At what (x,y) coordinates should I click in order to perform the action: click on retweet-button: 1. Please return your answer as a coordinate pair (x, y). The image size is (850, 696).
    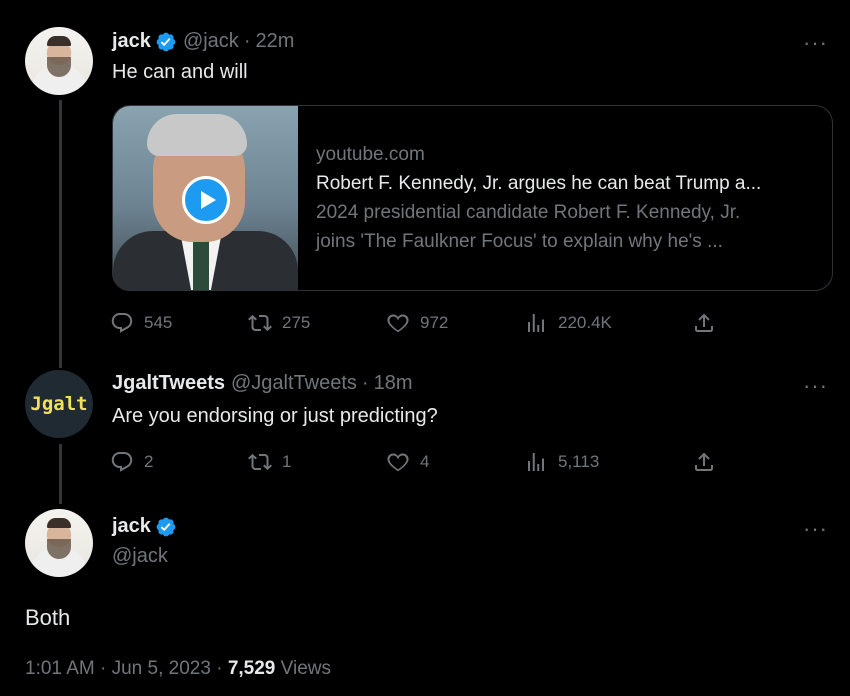
    Looking at the image, I should click on (269, 462).